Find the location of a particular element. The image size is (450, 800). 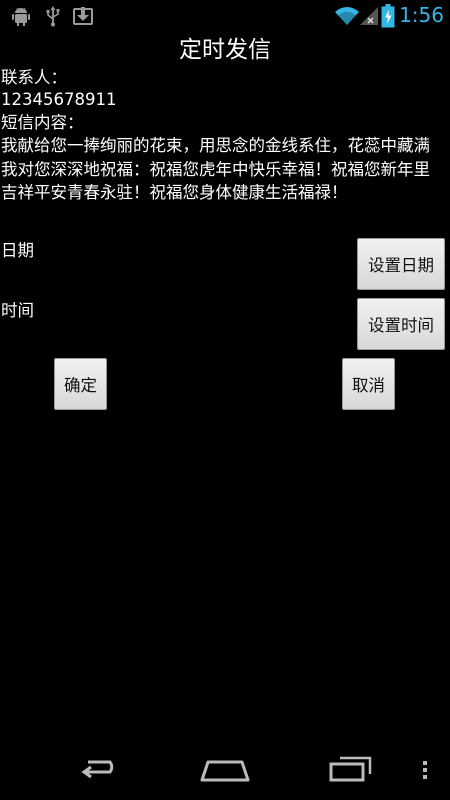

message-label: 短信内容： is located at coordinates (42, 122).